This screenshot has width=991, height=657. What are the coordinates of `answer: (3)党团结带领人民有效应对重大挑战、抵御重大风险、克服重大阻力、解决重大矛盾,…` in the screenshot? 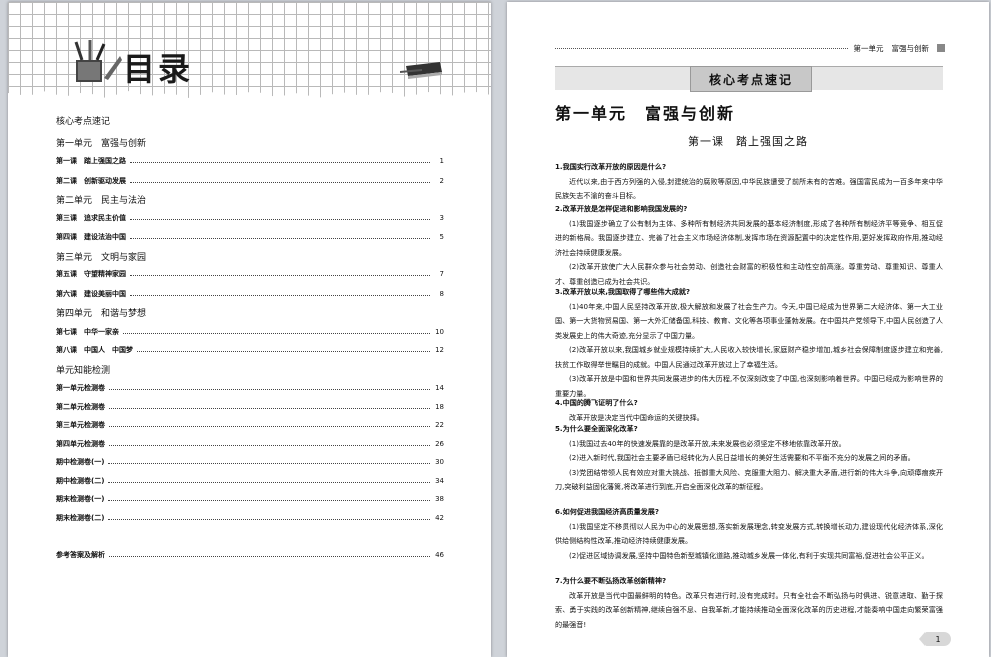 It's located at (749, 479).